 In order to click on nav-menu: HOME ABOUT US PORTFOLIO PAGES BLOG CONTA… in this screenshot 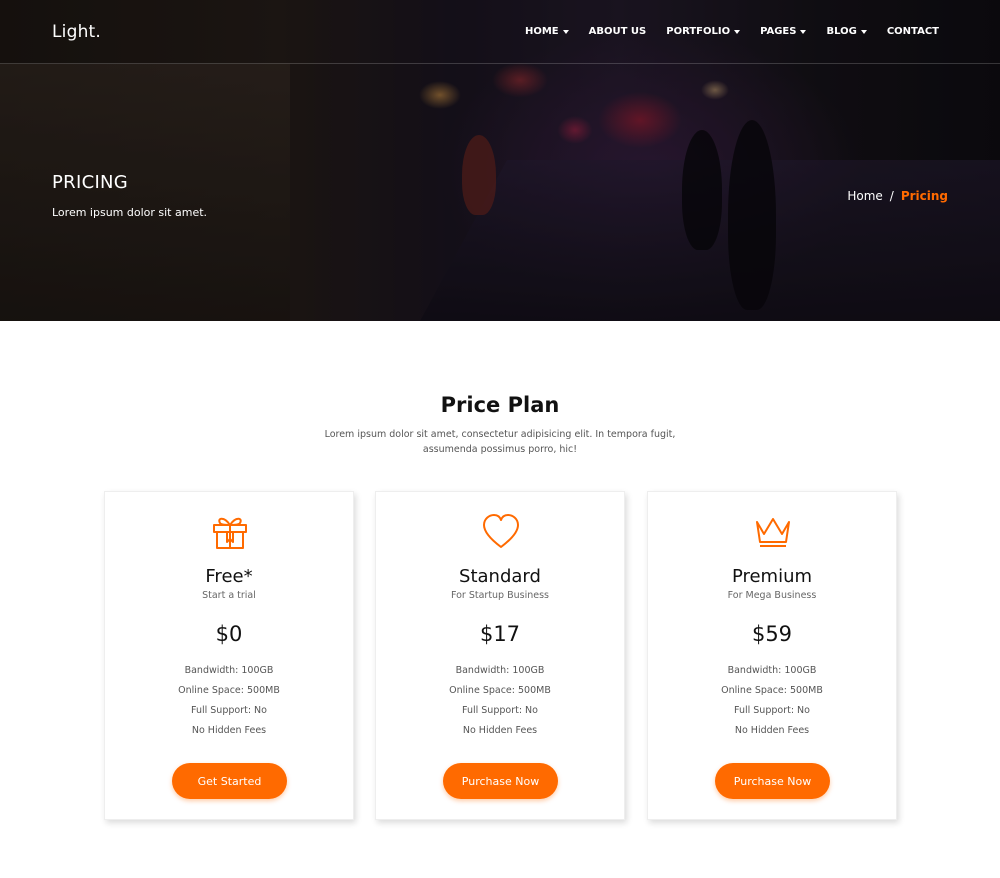, I will do `click(722, 31)`.